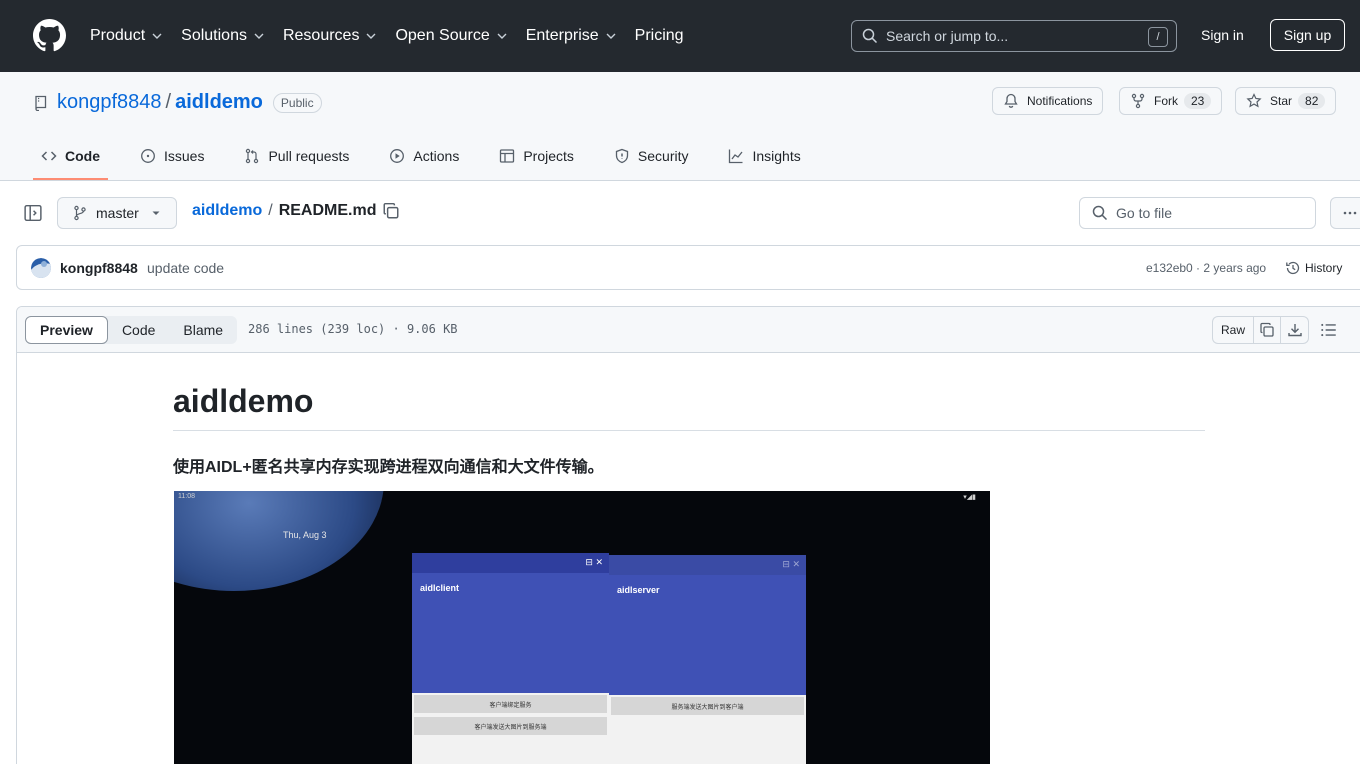  What do you see at coordinates (227, 211) in the screenshot?
I see `breadcrumb-repo-link: aidldemo` at bounding box center [227, 211].